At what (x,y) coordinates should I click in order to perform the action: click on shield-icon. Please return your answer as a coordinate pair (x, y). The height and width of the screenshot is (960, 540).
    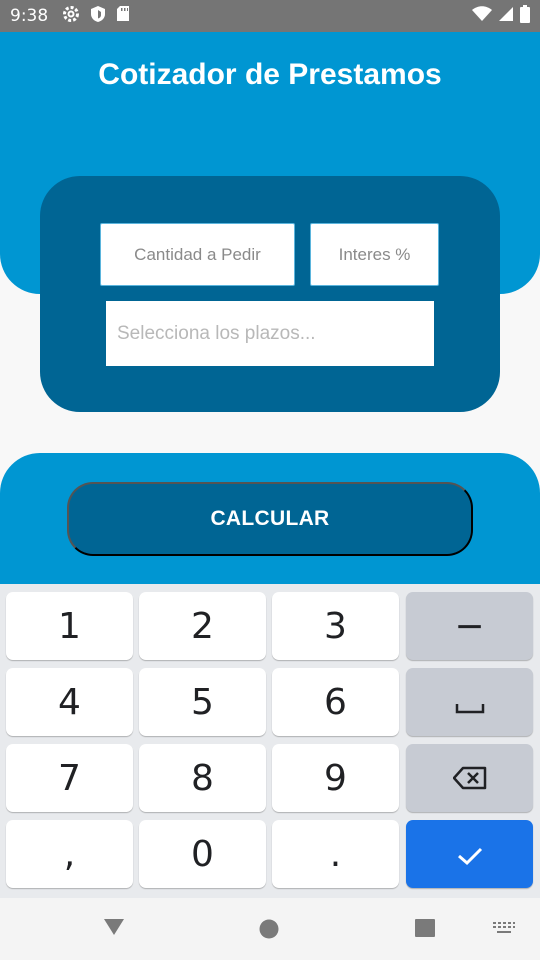
    Looking at the image, I should click on (98, 16).